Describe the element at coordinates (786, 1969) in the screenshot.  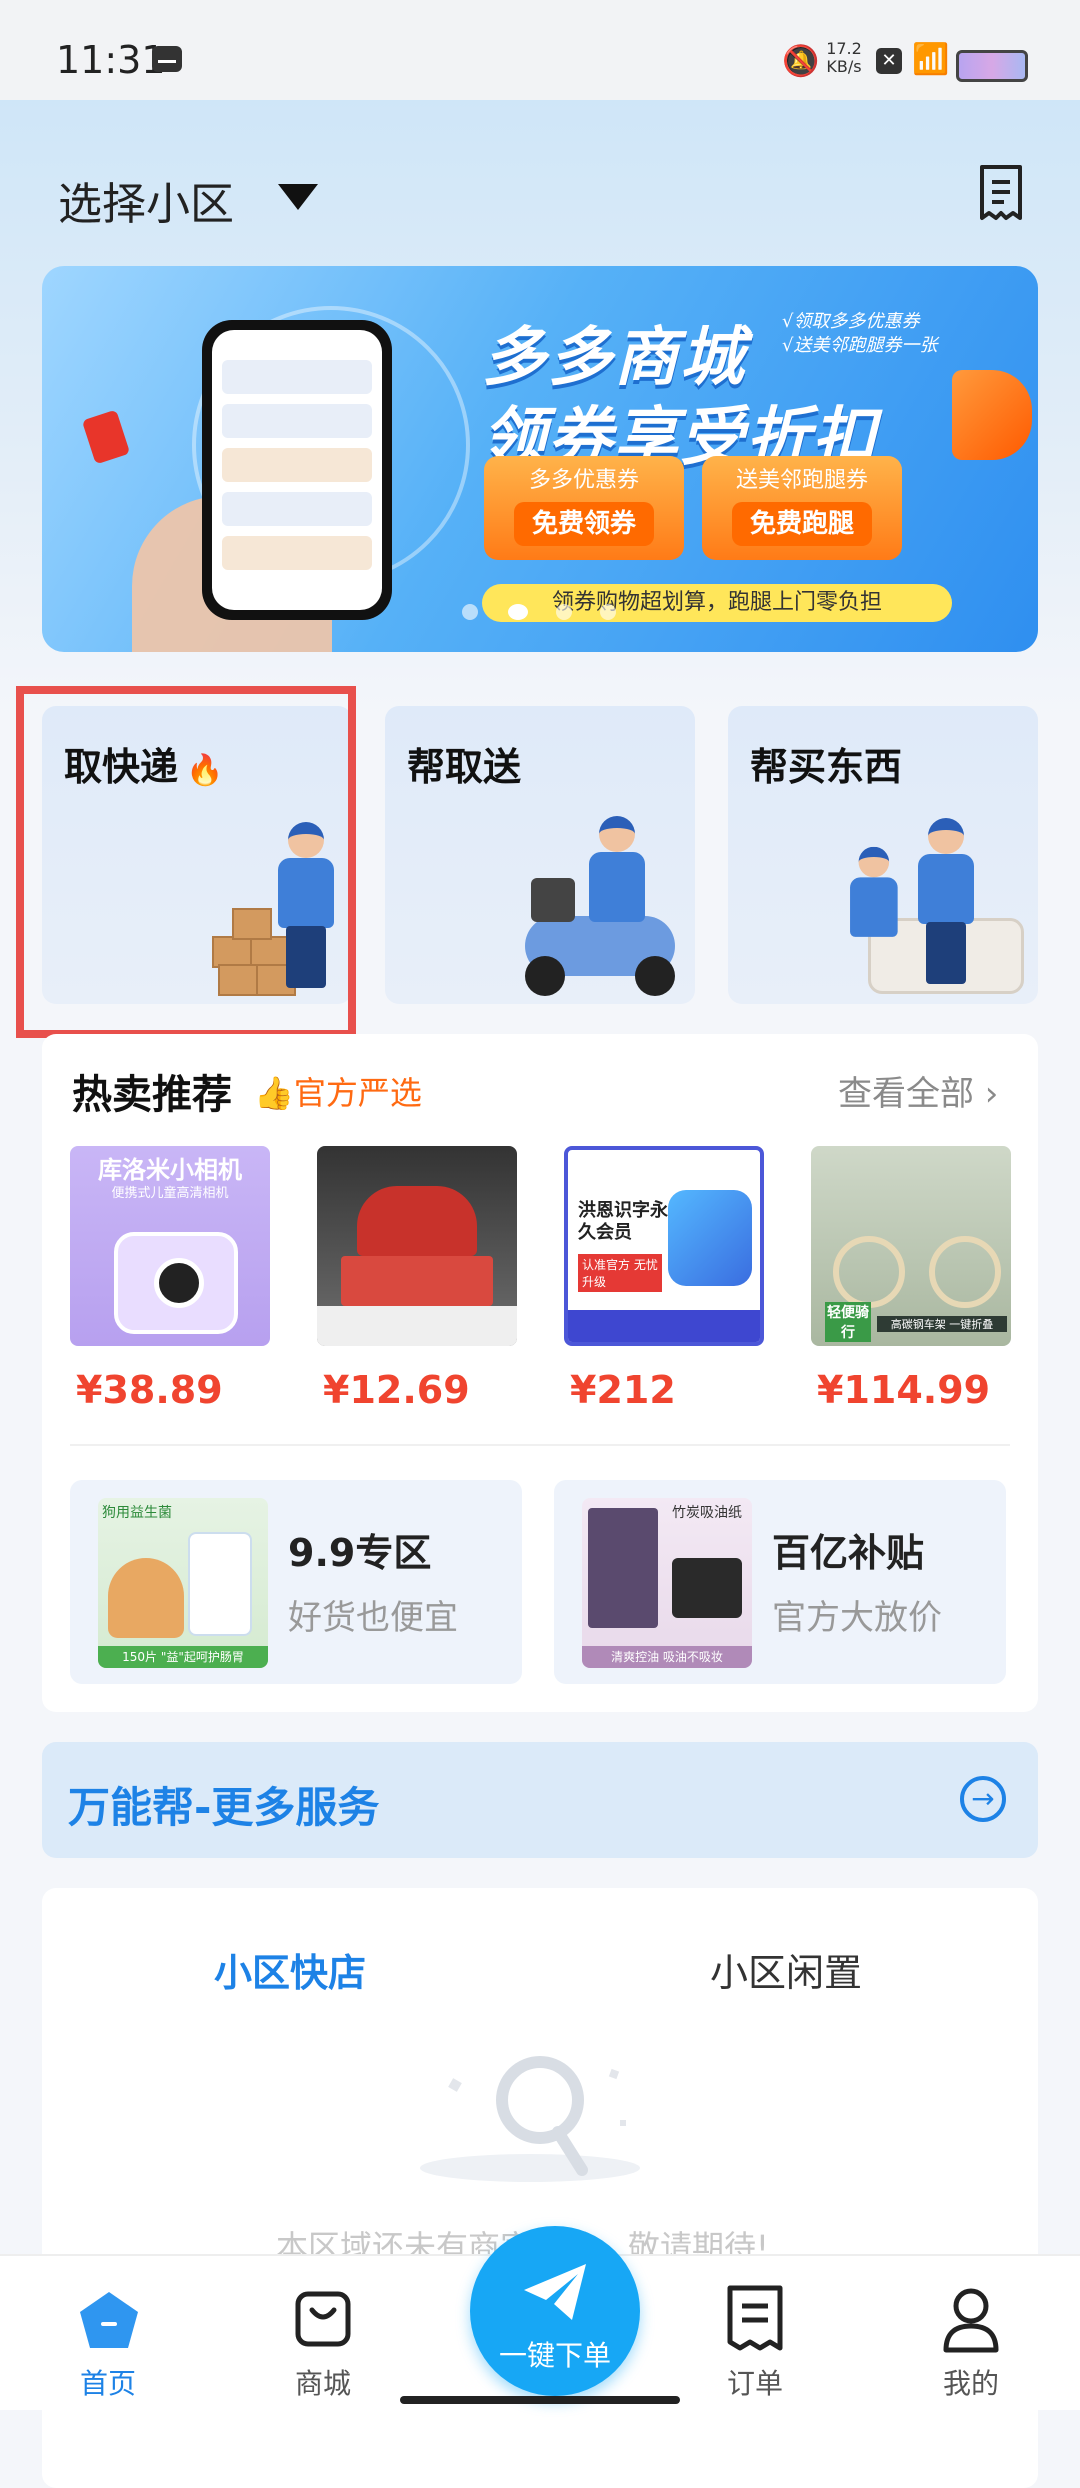
I see `tab-community-secondhand: 小区闲置` at that location.